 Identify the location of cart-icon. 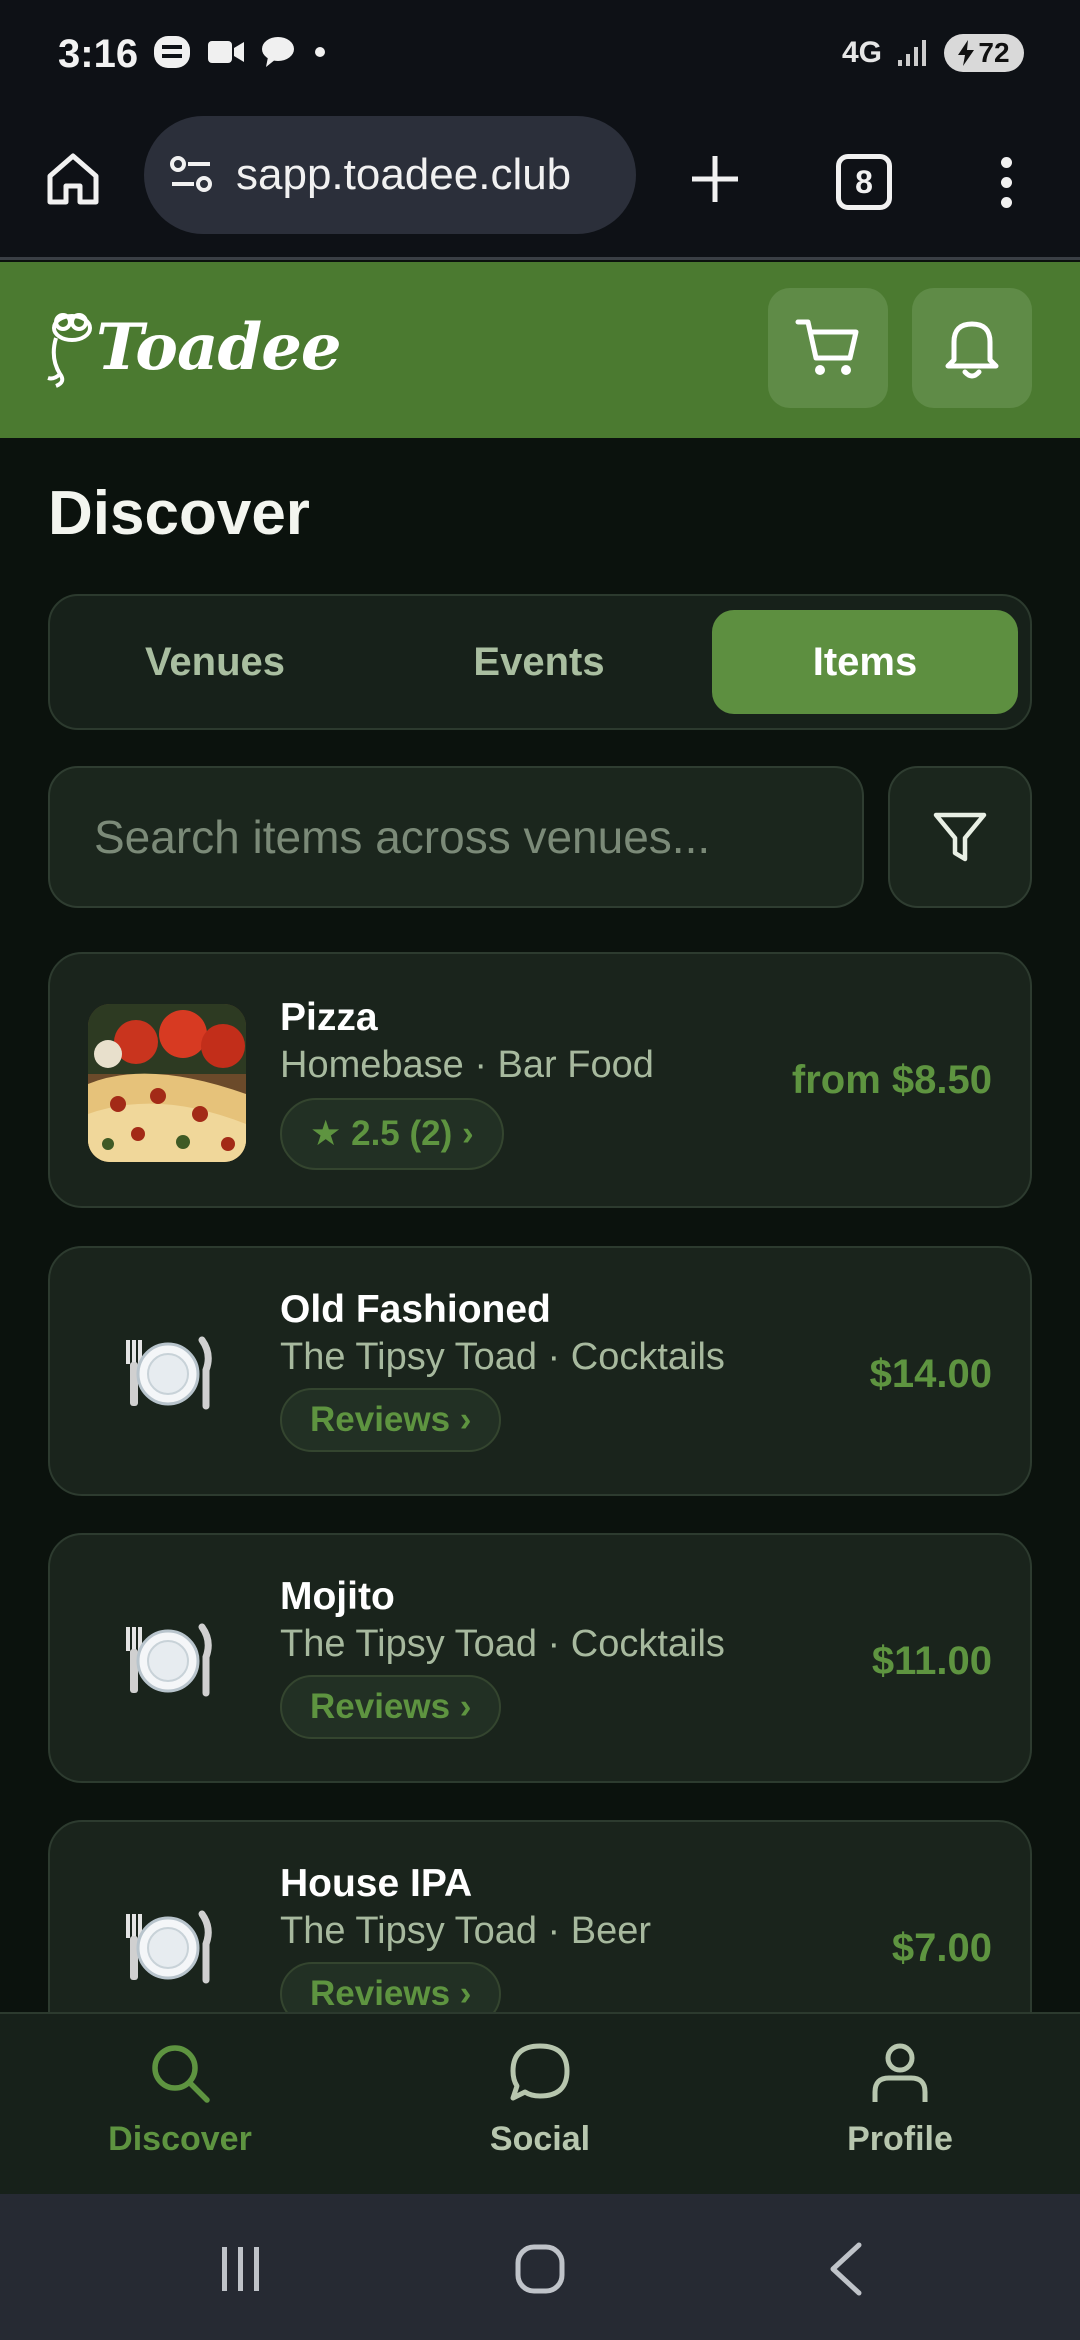
(827, 347).